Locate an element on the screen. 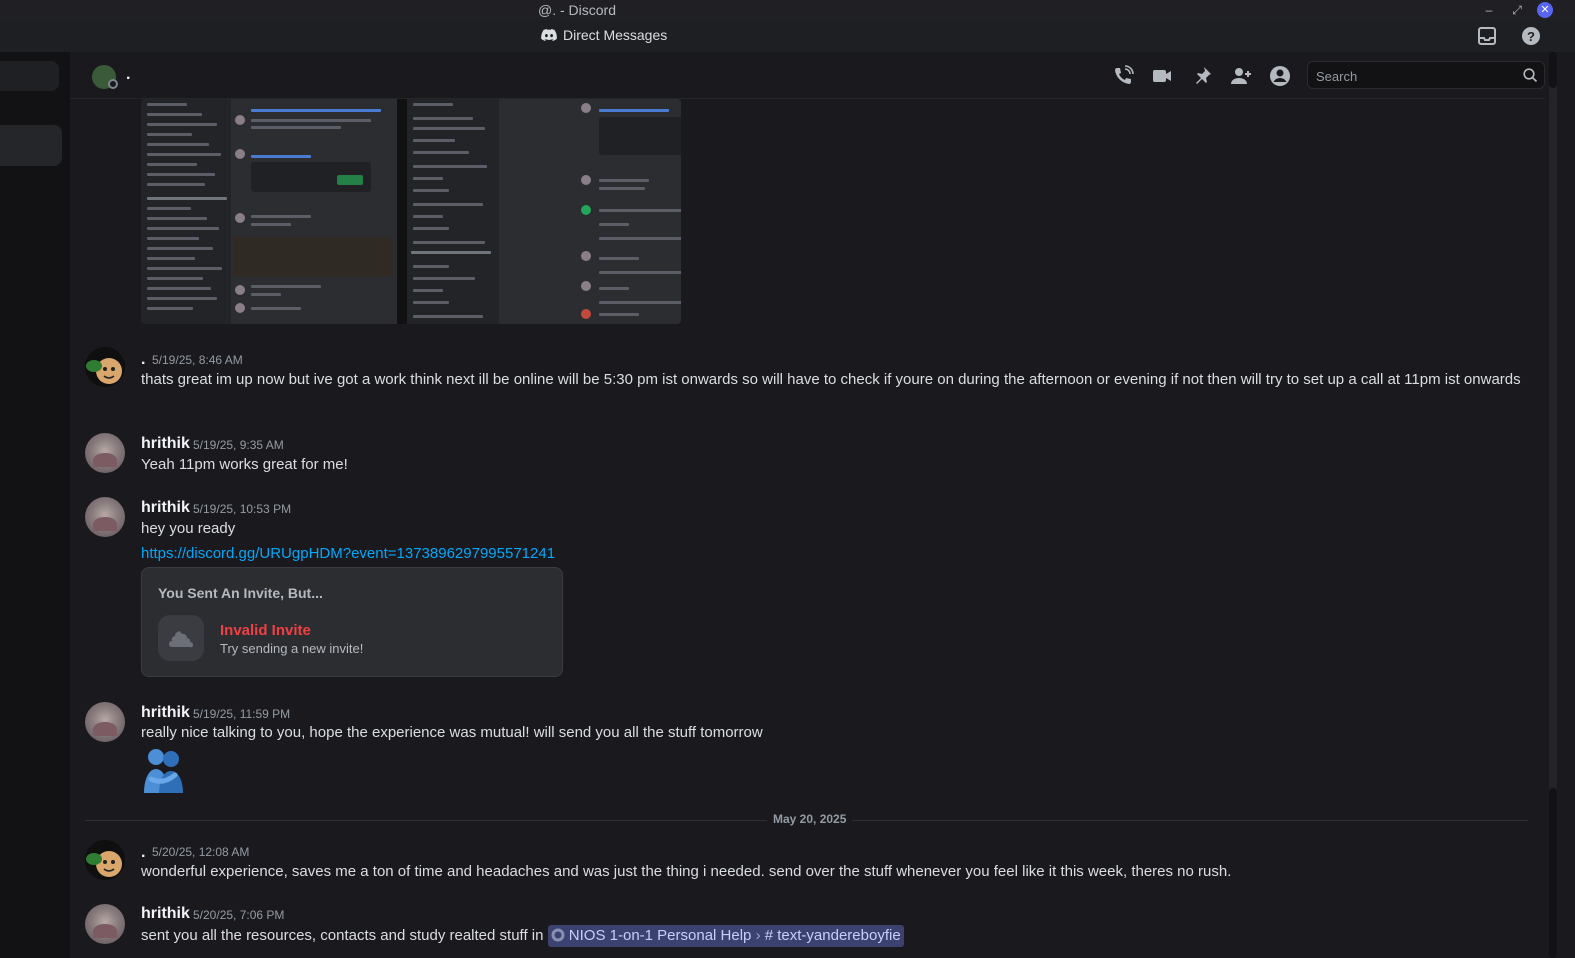 The height and width of the screenshot is (958, 1575). mention-channel-name: text-yandereboyfie is located at coordinates (839, 935).